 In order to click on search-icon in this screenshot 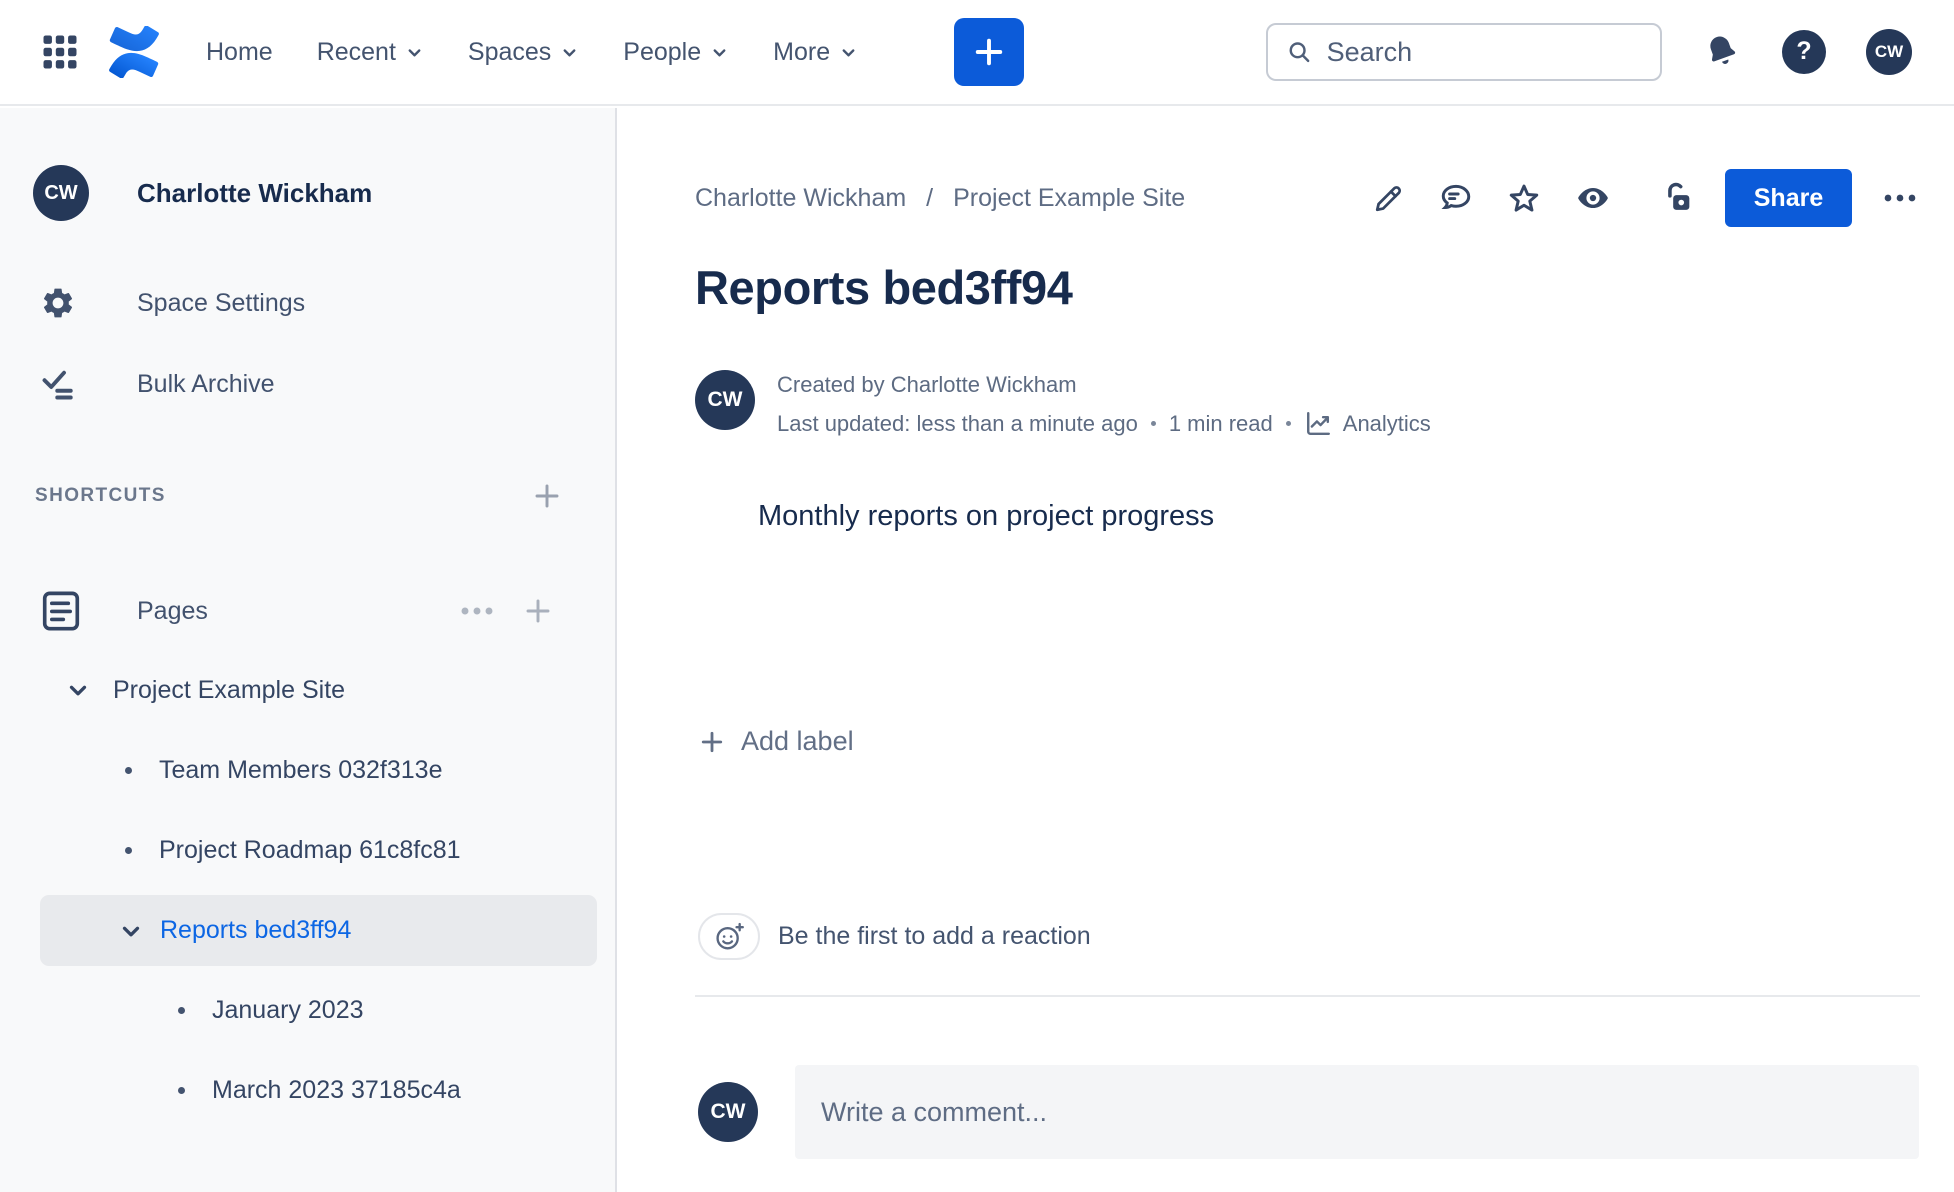, I will do `click(1299, 52)`.